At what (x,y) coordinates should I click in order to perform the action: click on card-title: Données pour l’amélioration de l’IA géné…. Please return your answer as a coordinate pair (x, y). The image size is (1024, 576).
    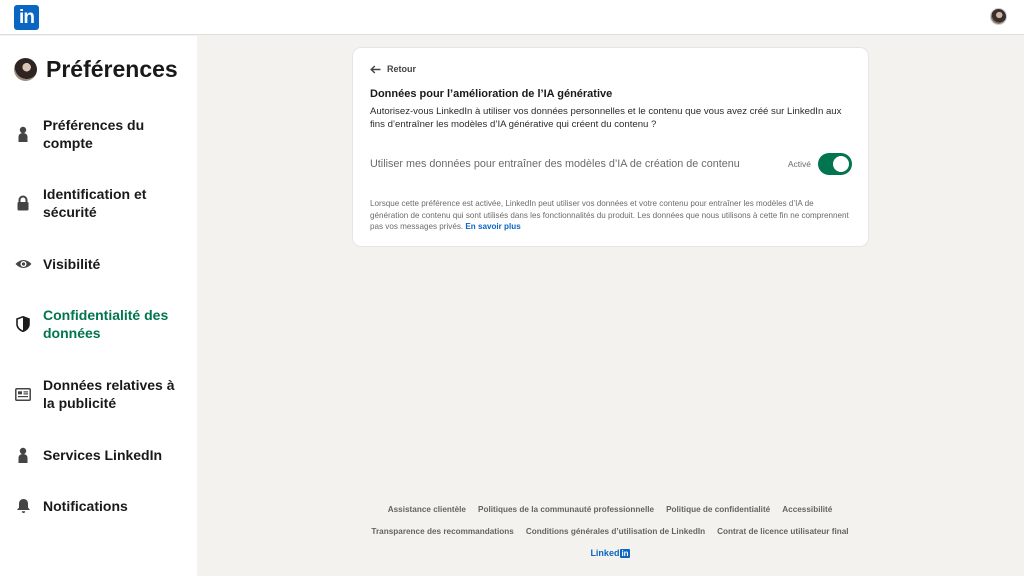
    Looking at the image, I should click on (491, 94).